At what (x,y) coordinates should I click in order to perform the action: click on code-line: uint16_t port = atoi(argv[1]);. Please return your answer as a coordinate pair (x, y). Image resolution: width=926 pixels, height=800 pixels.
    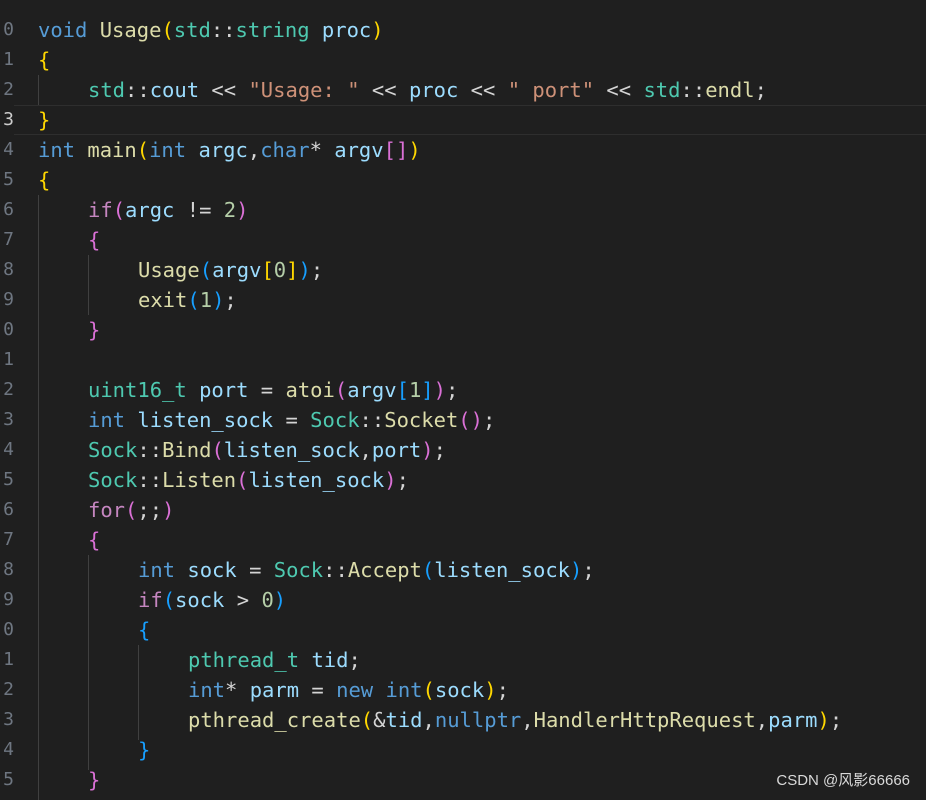
    Looking at the image, I should click on (273, 390).